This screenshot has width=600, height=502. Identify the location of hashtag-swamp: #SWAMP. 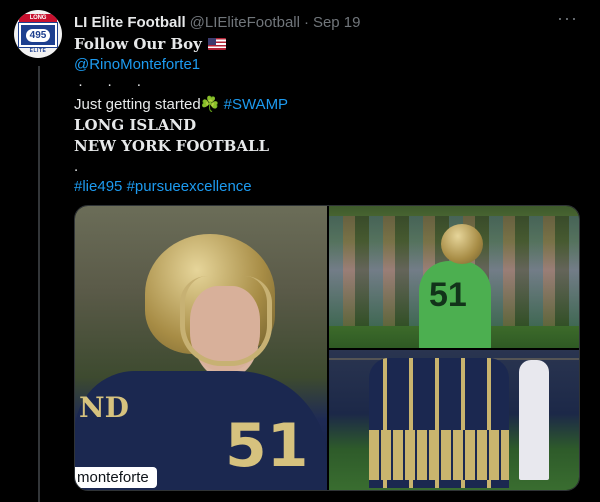
(256, 104).